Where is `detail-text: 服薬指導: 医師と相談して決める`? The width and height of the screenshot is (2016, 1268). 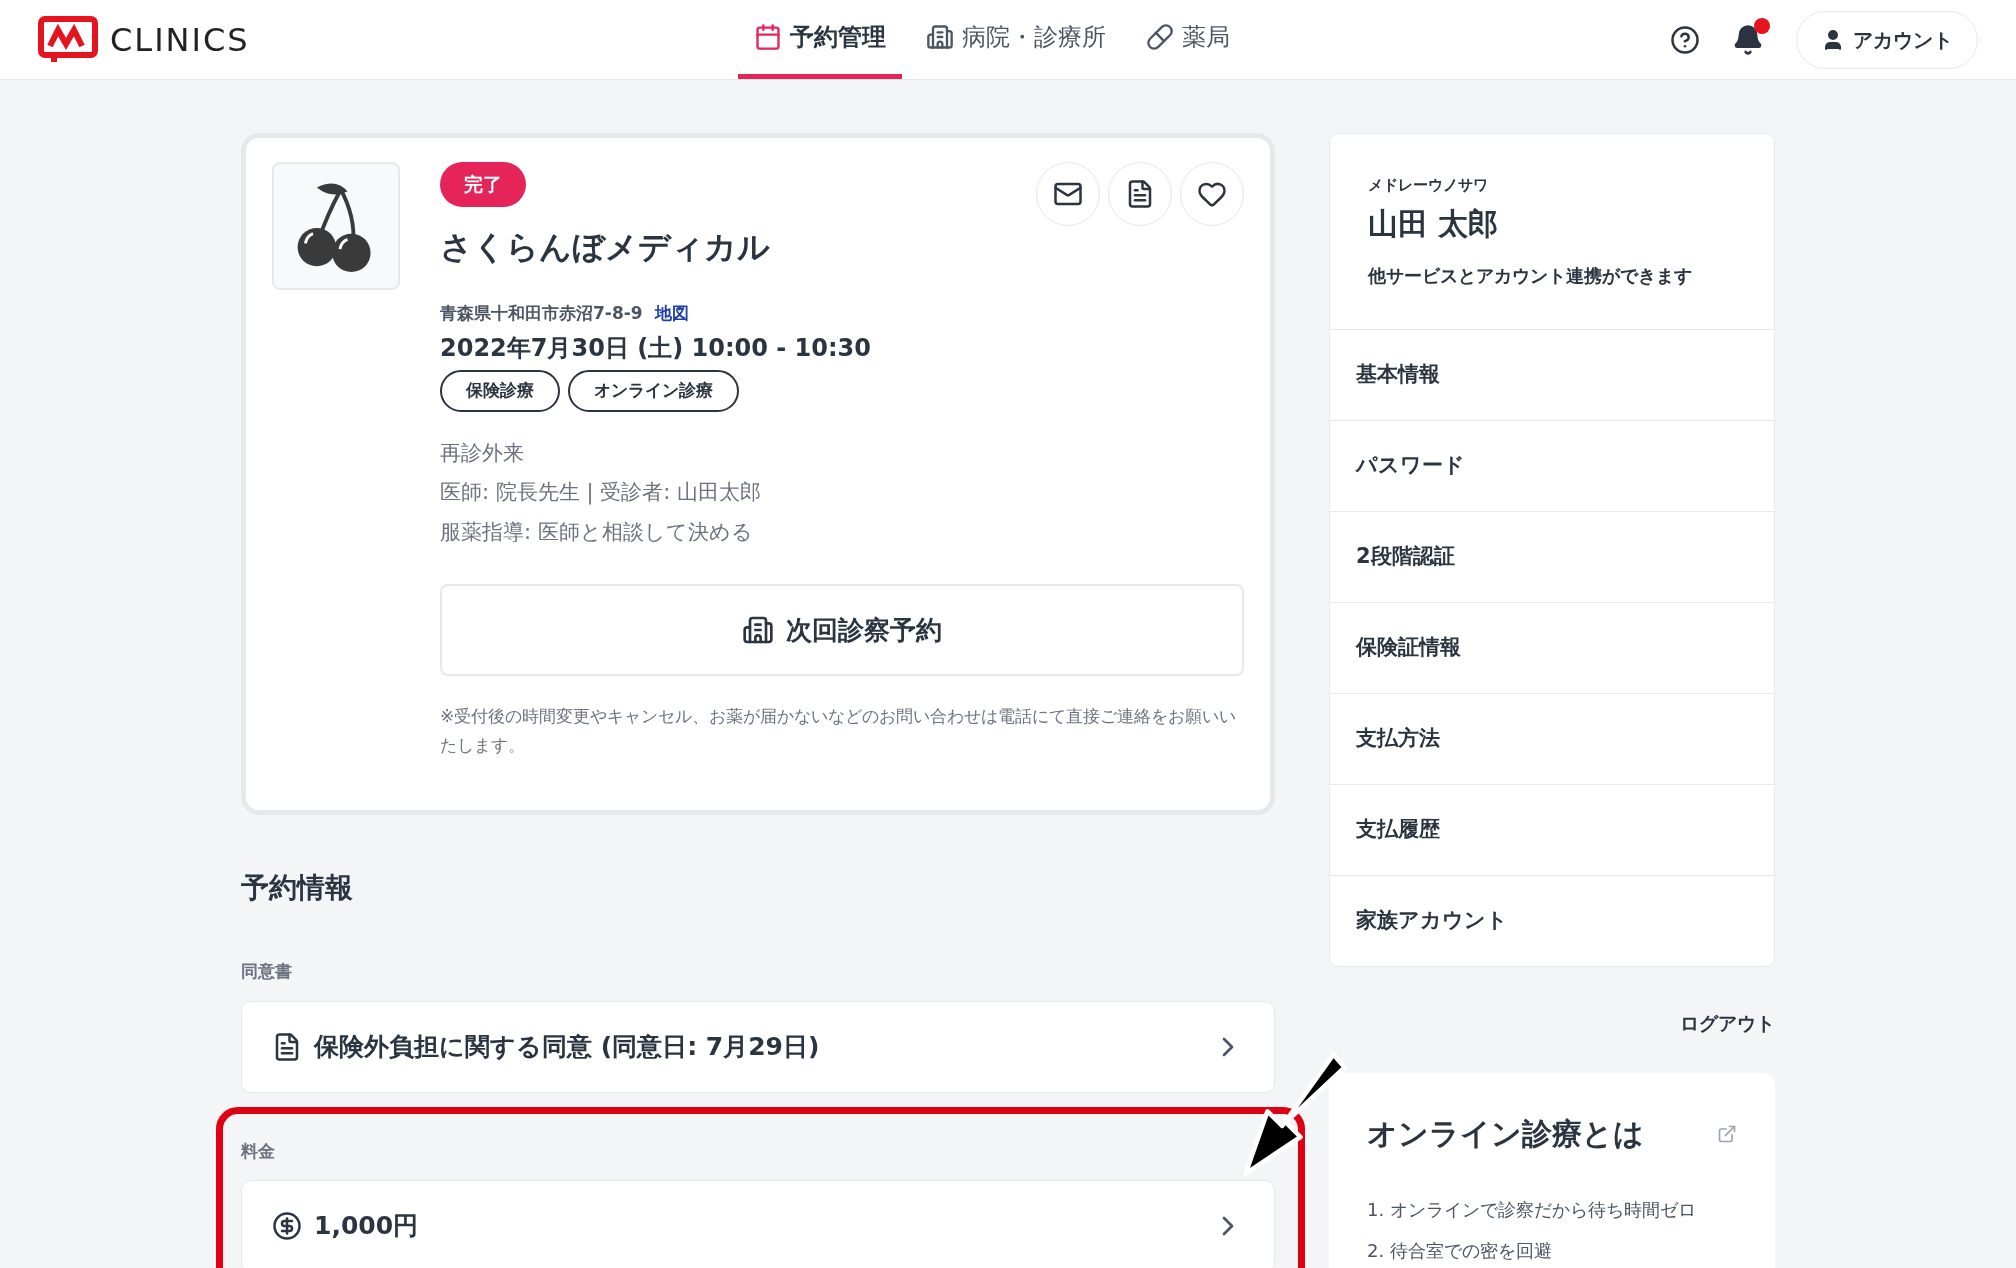
detail-text: 服薬指導: 医師と相談して決める is located at coordinates (597, 532).